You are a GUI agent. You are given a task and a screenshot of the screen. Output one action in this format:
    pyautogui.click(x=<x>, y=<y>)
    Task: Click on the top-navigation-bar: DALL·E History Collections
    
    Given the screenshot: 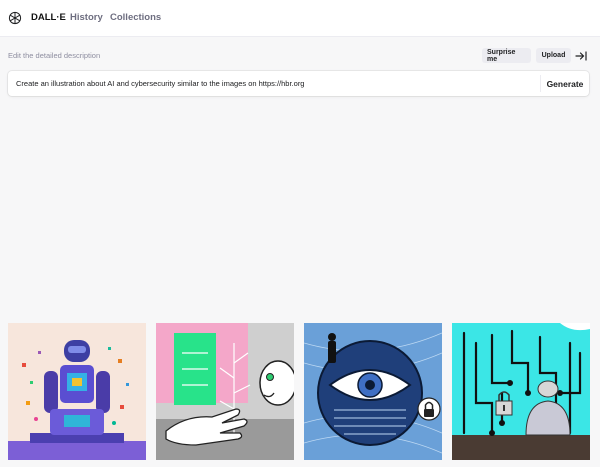 What is the action you would take?
    pyautogui.click(x=300, y=18)
    